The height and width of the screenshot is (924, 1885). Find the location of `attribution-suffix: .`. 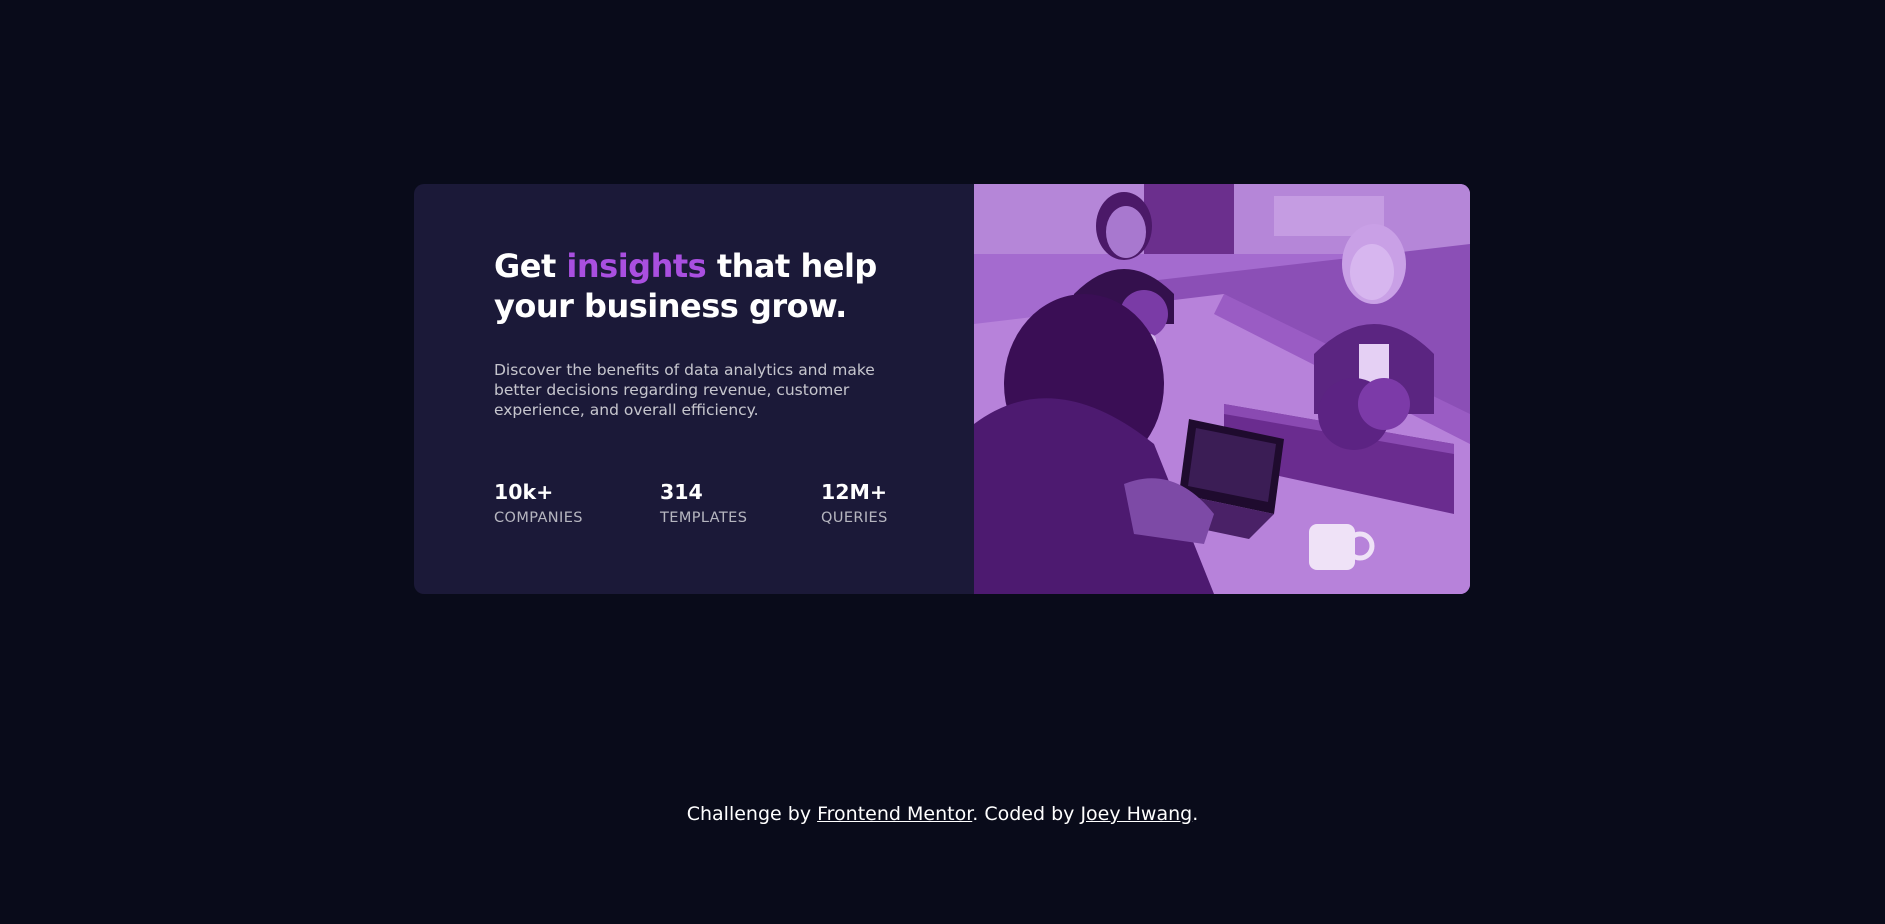

attribution-suffix: . is located at coordinates (1195, 814).